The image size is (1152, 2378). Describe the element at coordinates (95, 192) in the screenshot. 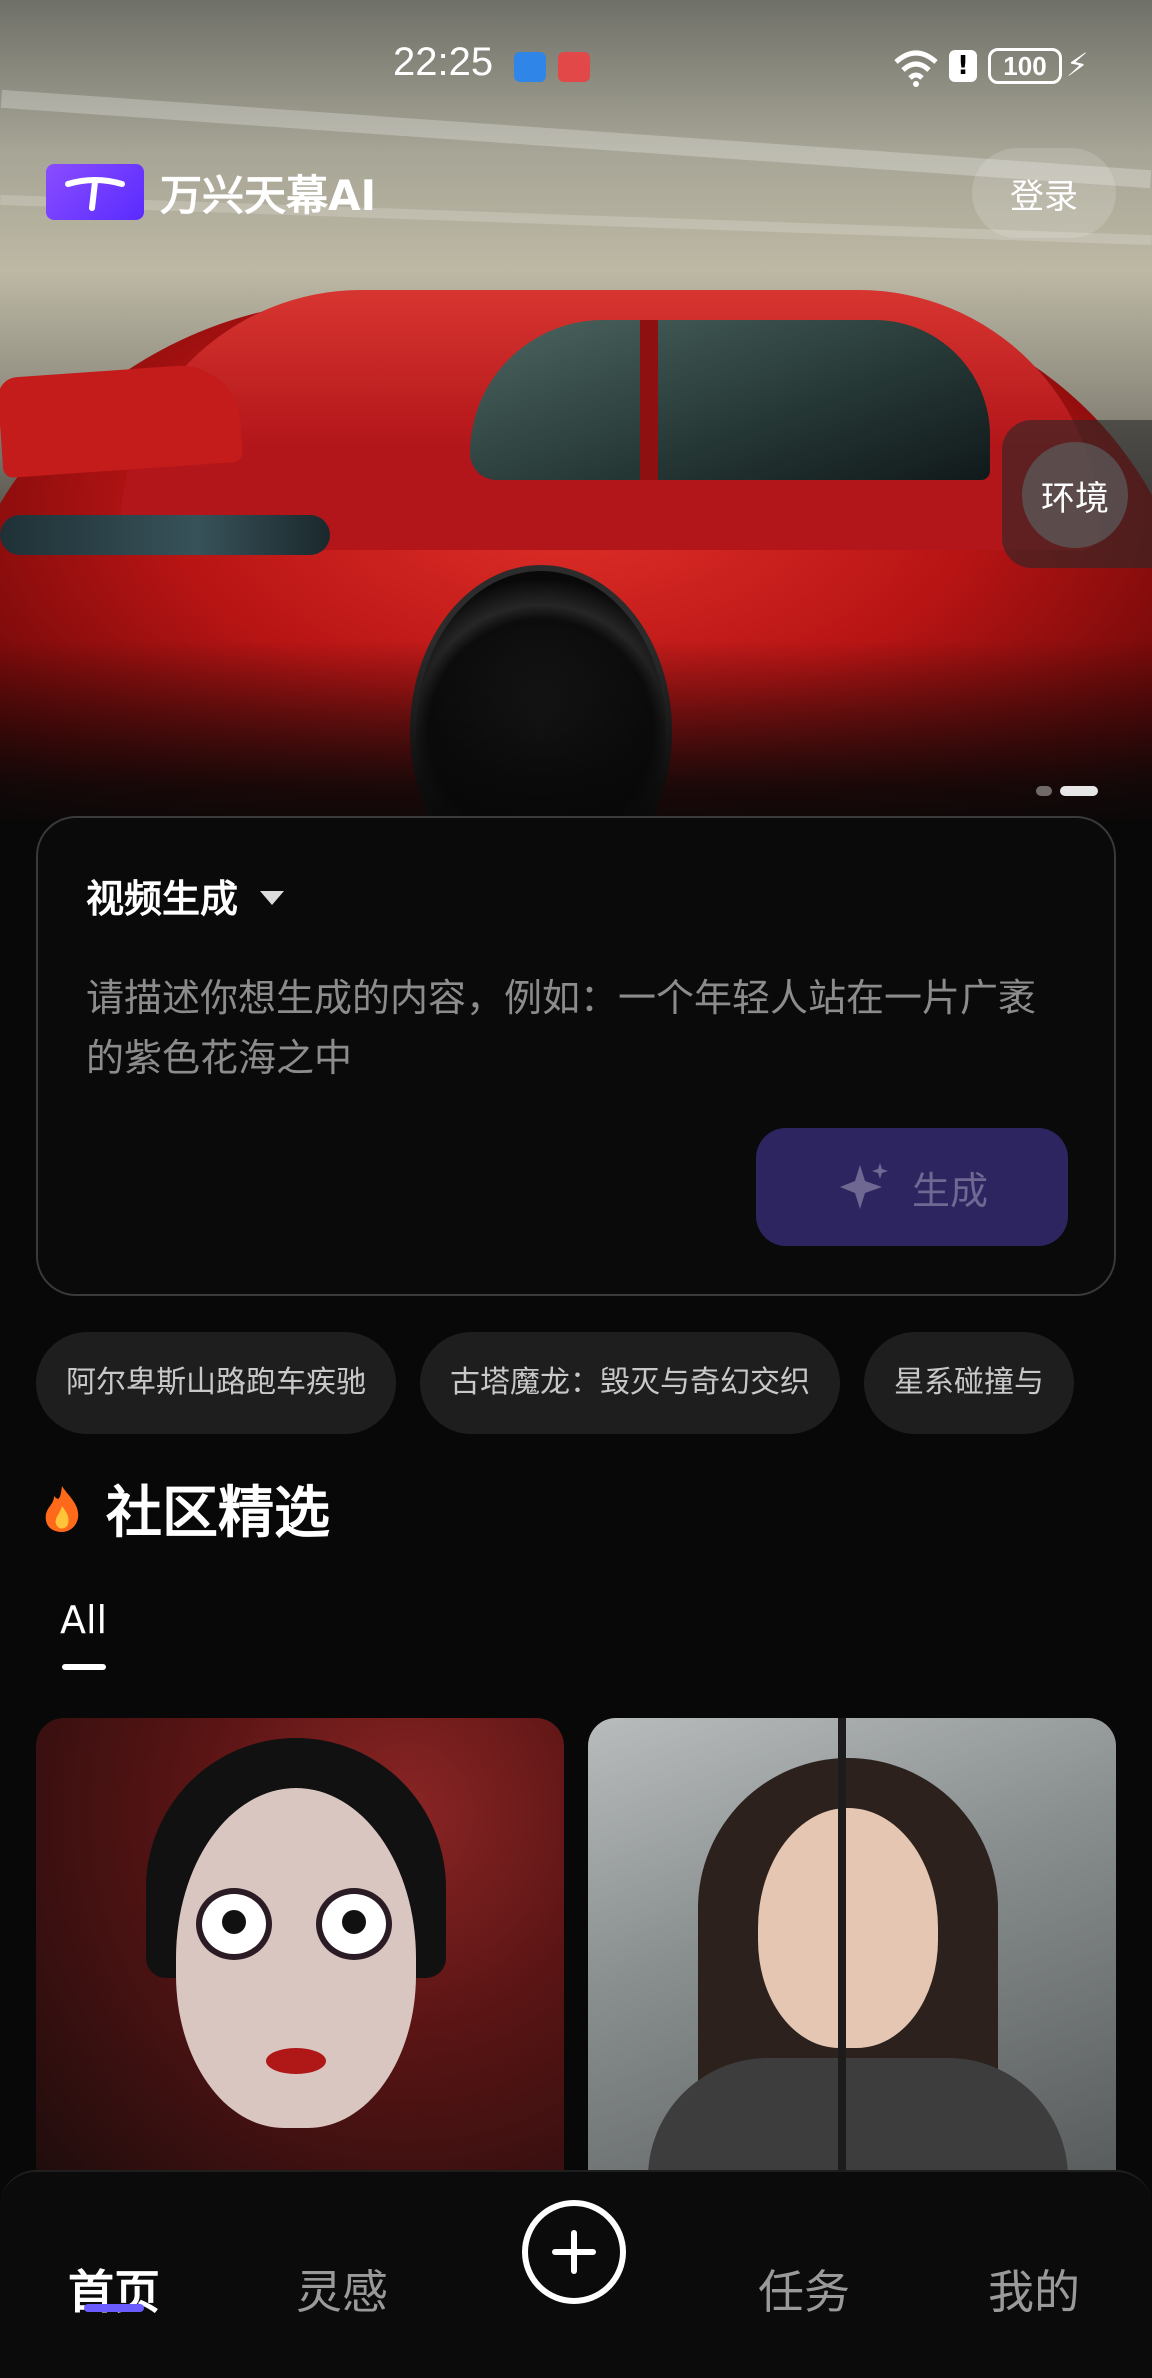

I see `app-logo-icon` at that location.